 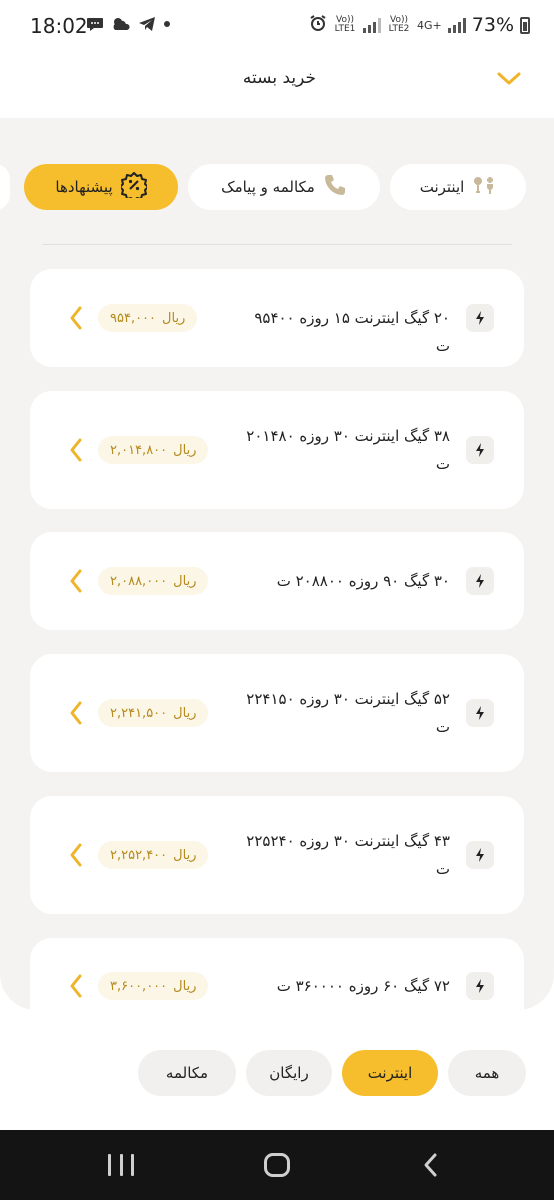 What do you see at coordinates (147, 26) in the screenshot?
I see `telegram-icon` at bounding box center [147, 26].